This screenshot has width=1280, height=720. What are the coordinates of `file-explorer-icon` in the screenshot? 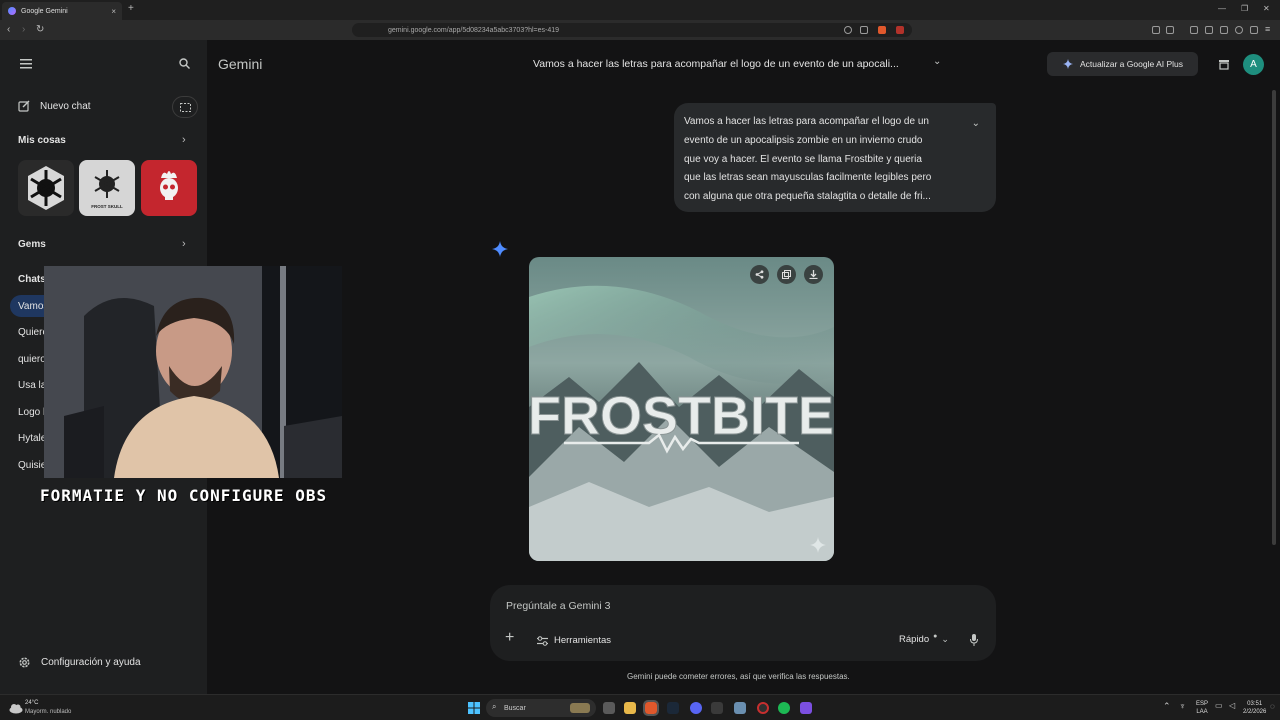 It's located at (630, 708).